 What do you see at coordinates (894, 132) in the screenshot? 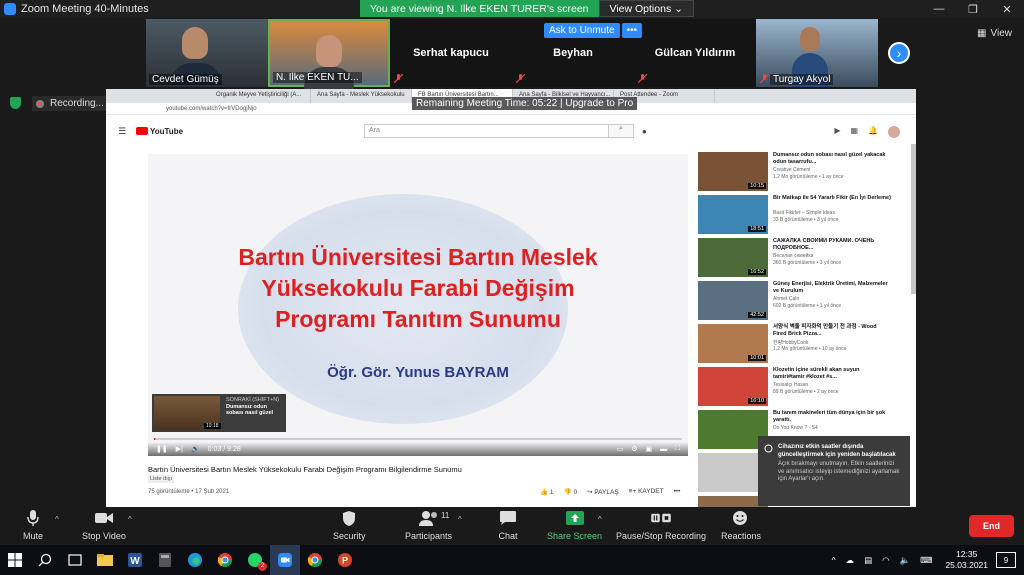
I see `avatar` at bounding box center [894, 132].